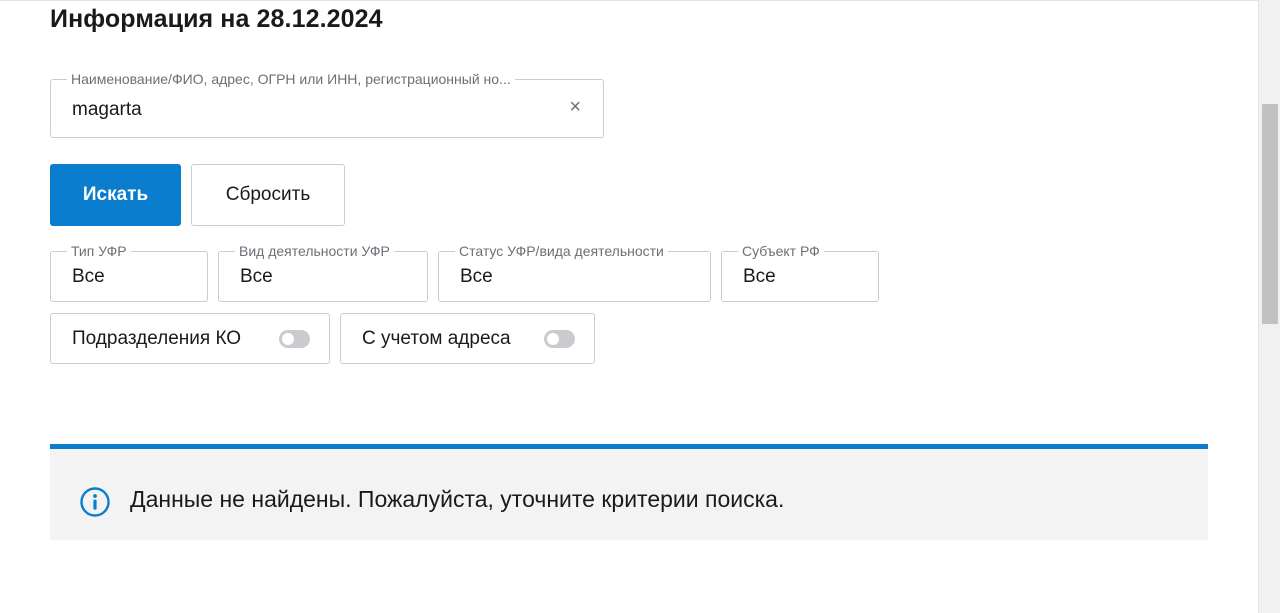 This screenshot has height=613, width=1280. What do you see at coordinates (99, 251) in the screenshot?
I see `filter-label: Тип УФР` at bounding box center [99, 251].